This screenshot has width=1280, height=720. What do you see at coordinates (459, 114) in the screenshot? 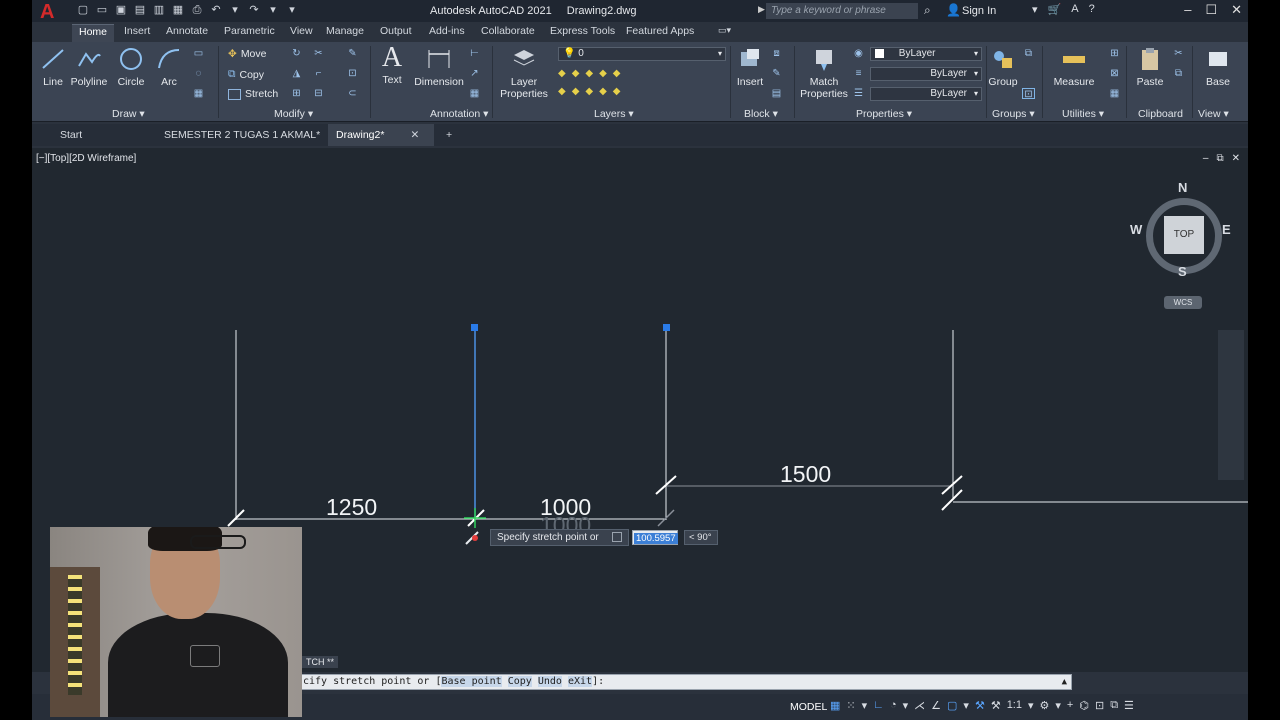
I see `annotation-panel-title: Annotation ▾` at bounding box center [459, 114].